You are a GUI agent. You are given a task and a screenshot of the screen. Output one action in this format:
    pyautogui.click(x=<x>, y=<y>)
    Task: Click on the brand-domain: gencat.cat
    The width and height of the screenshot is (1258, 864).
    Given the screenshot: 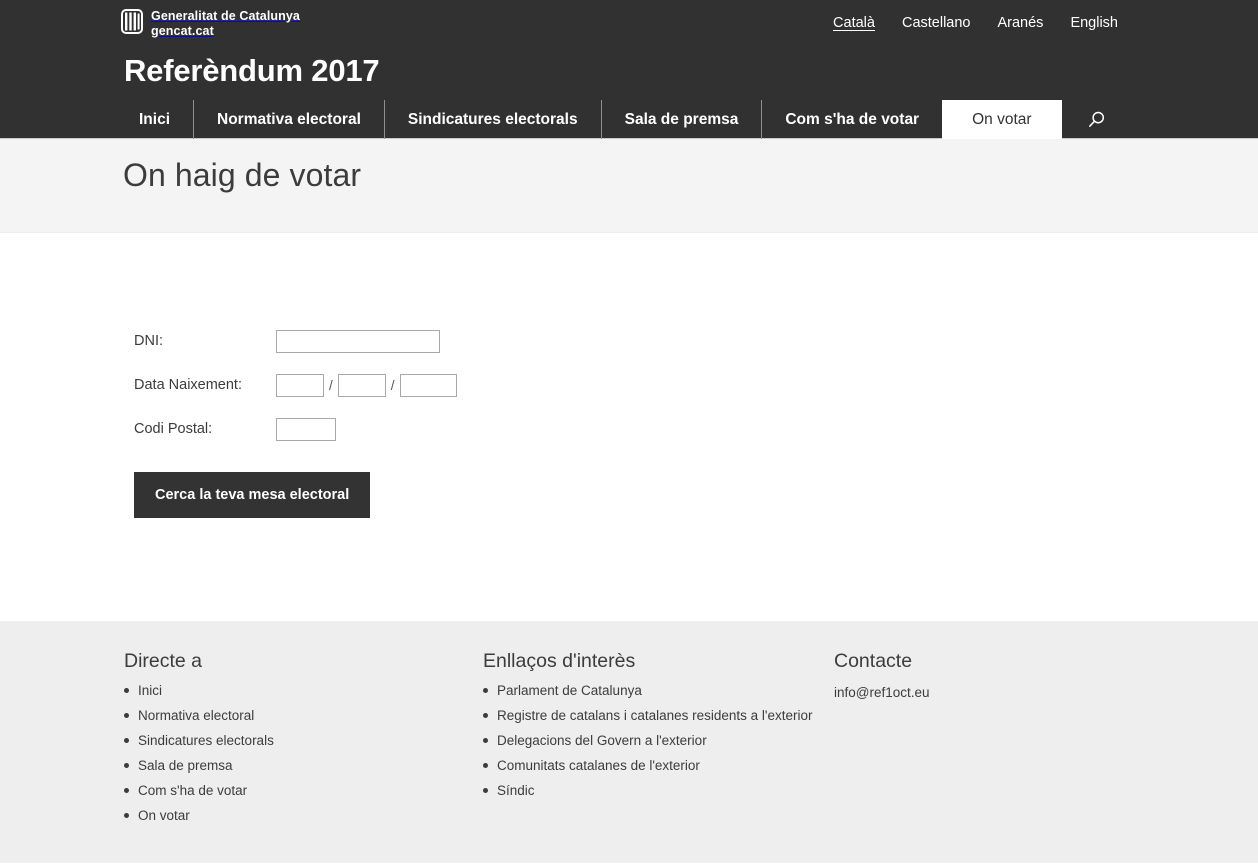 What is the action you would take?
    pyautogui.click(x=182, y=30)
    